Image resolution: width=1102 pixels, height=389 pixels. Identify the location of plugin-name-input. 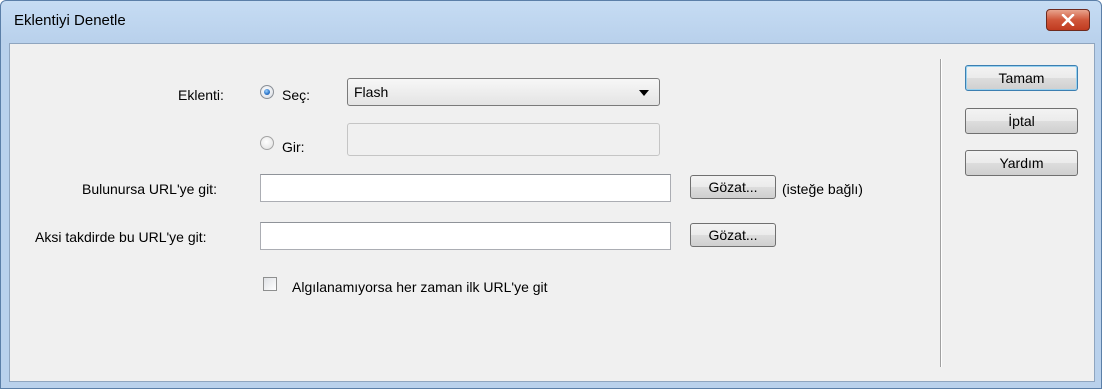
(503, 139).